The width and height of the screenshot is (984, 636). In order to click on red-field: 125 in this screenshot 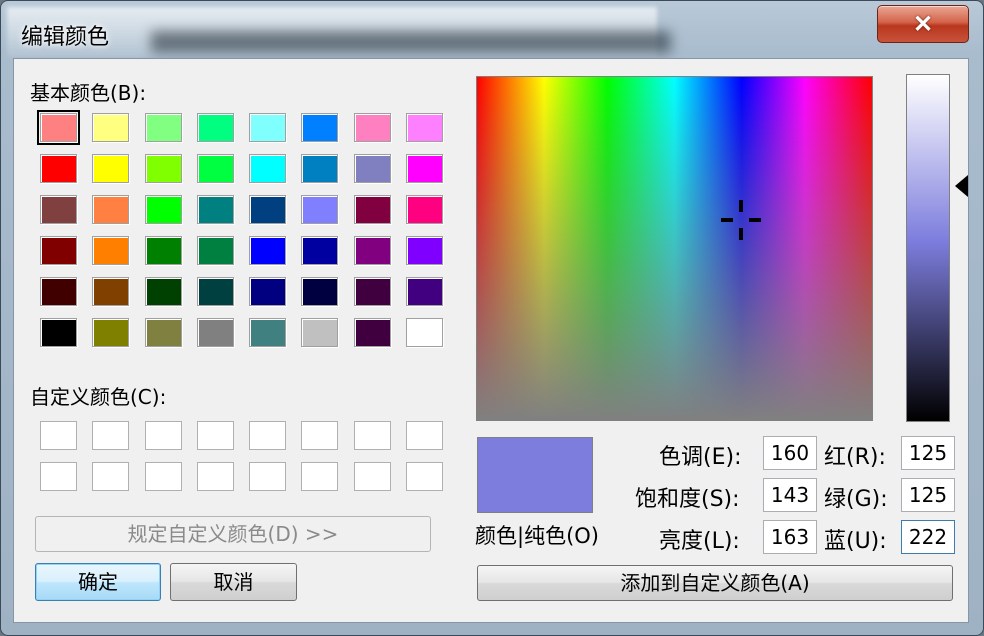, I will do `click(928, 453)`.